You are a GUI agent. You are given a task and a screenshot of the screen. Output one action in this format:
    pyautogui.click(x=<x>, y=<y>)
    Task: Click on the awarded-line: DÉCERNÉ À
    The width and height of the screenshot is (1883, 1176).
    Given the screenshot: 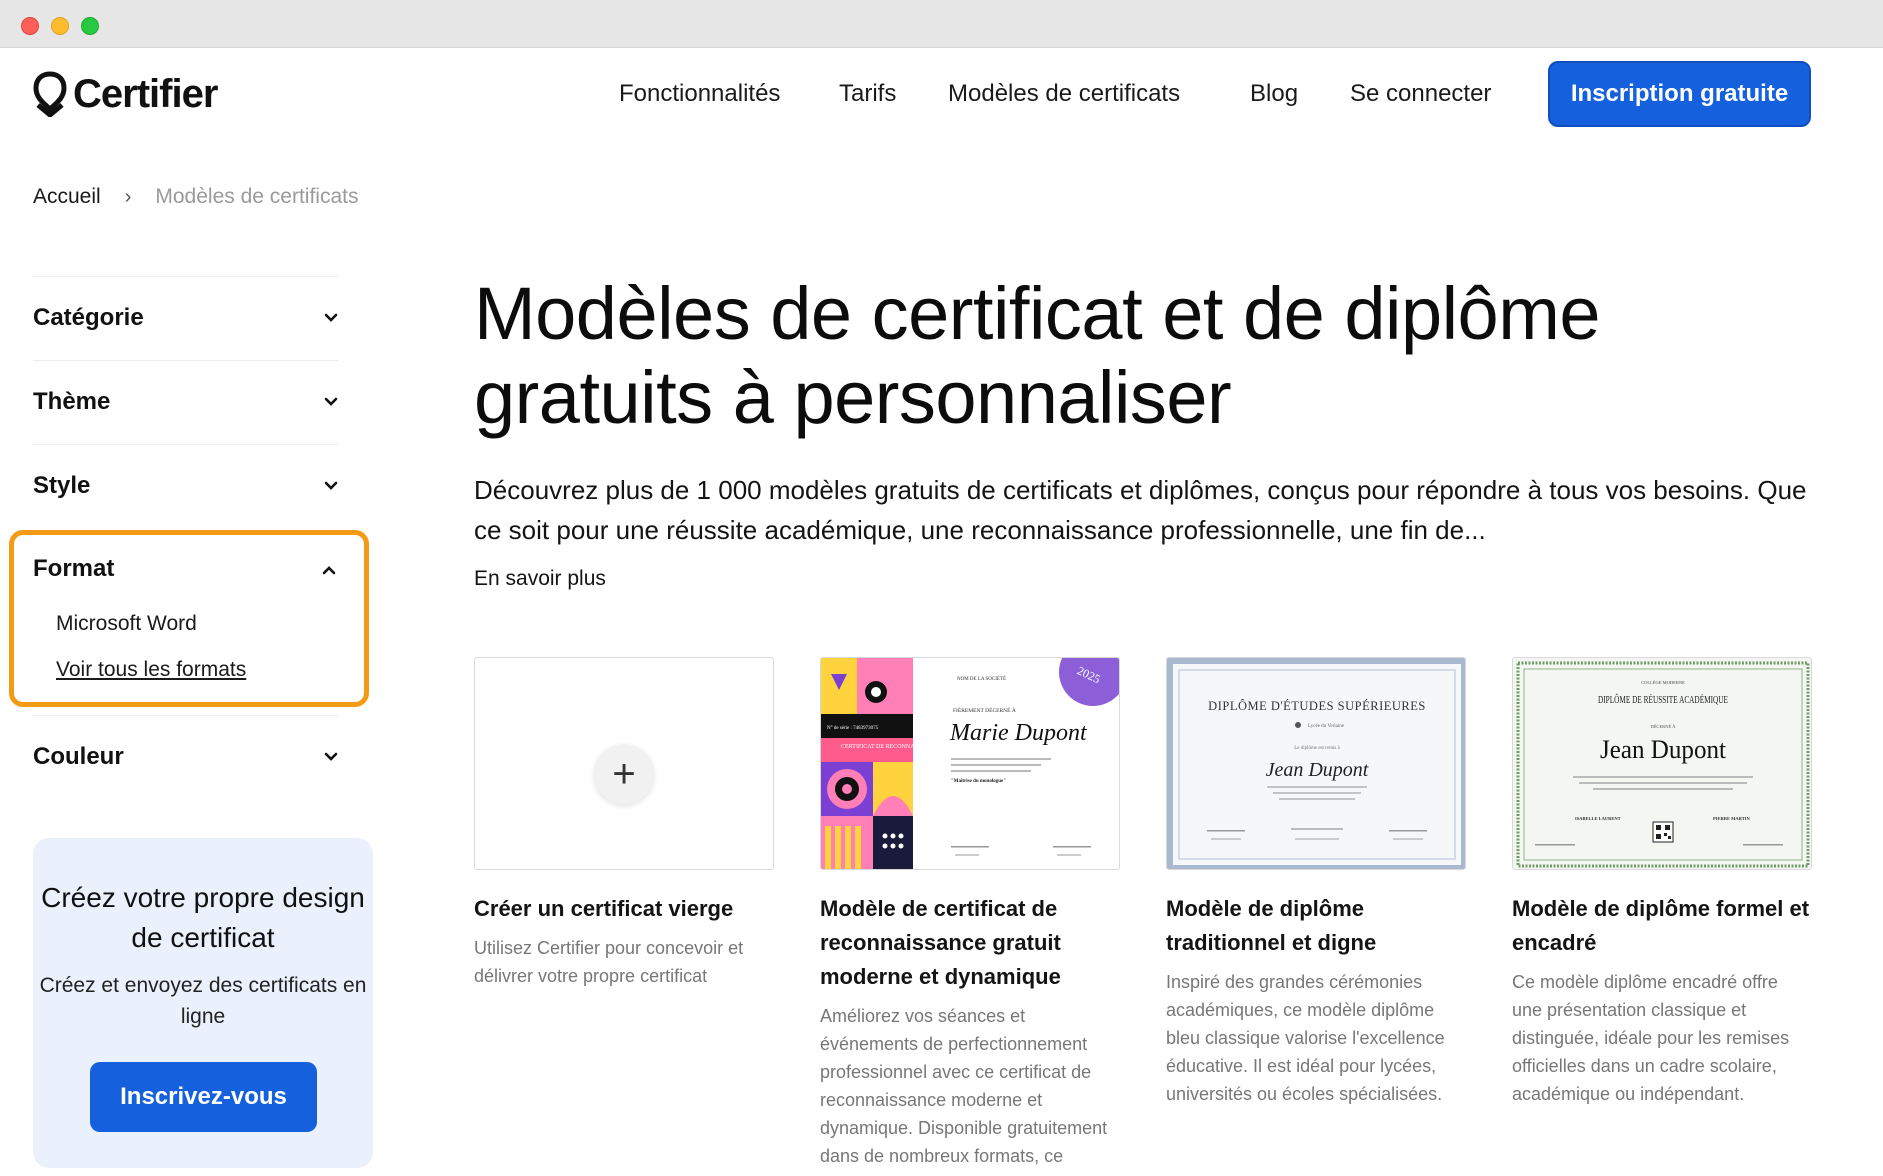 What is the action you would take?
    pyautogui.click(x=1663, y=726)
    